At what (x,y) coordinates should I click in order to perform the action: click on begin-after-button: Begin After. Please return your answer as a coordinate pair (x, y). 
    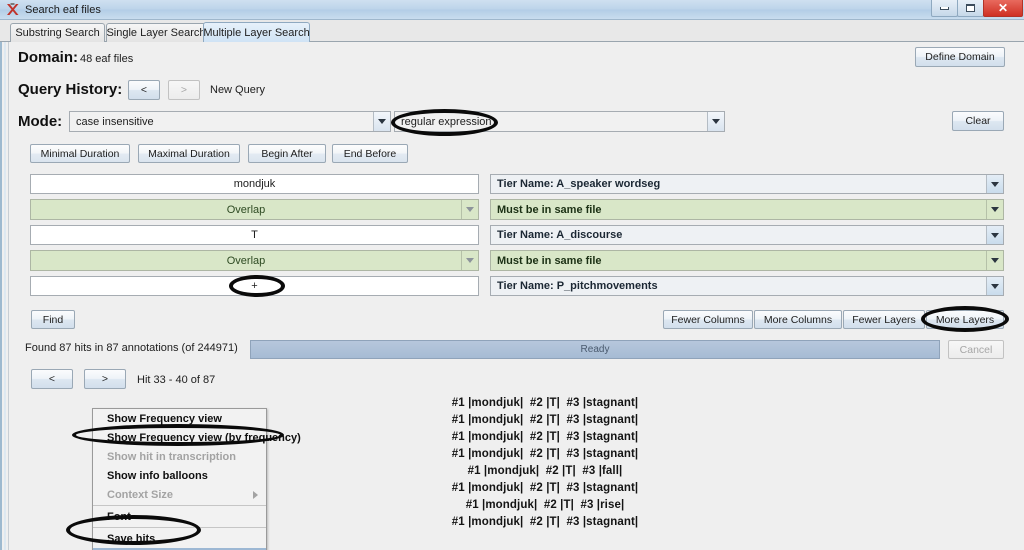
    Looking at the image, I should click on (287, 153).